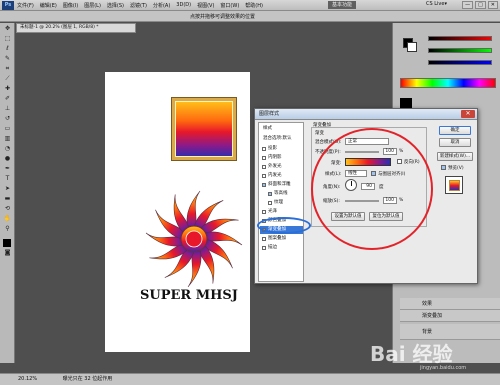  I want to click on style-pattern-overlay: 图案叠加, so click(281, 239).